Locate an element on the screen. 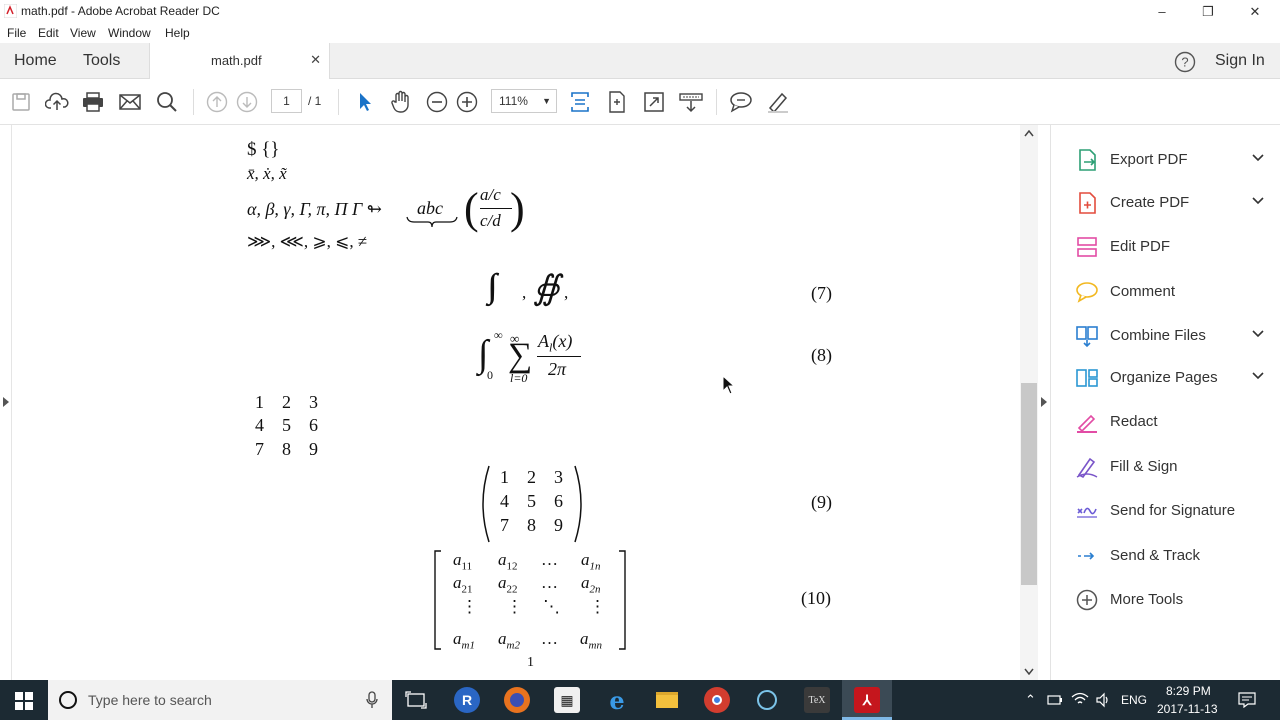 Image resolution: width=1280 pixels, height=720 pixels. tab-document: math.pdf ✕ is located at coordinates (239, 61).